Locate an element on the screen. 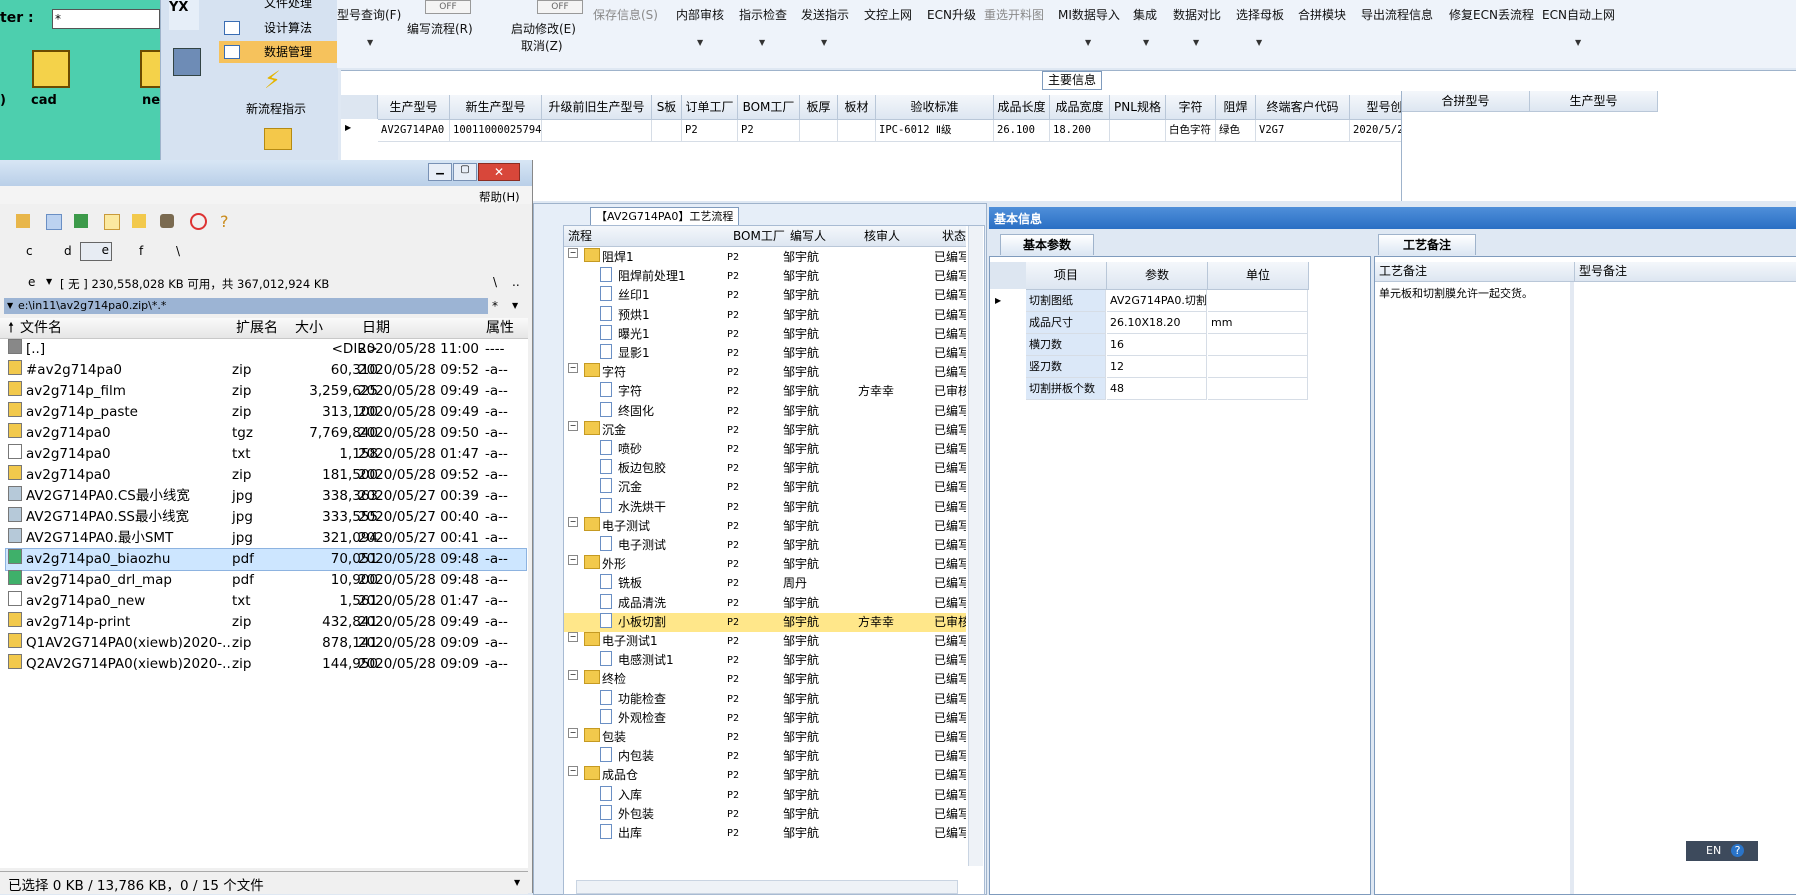 This screenshot has height=895, width=1796. process-row: − 包装 P2 邹宇航 已编写 is located at coordinates (765, 737).